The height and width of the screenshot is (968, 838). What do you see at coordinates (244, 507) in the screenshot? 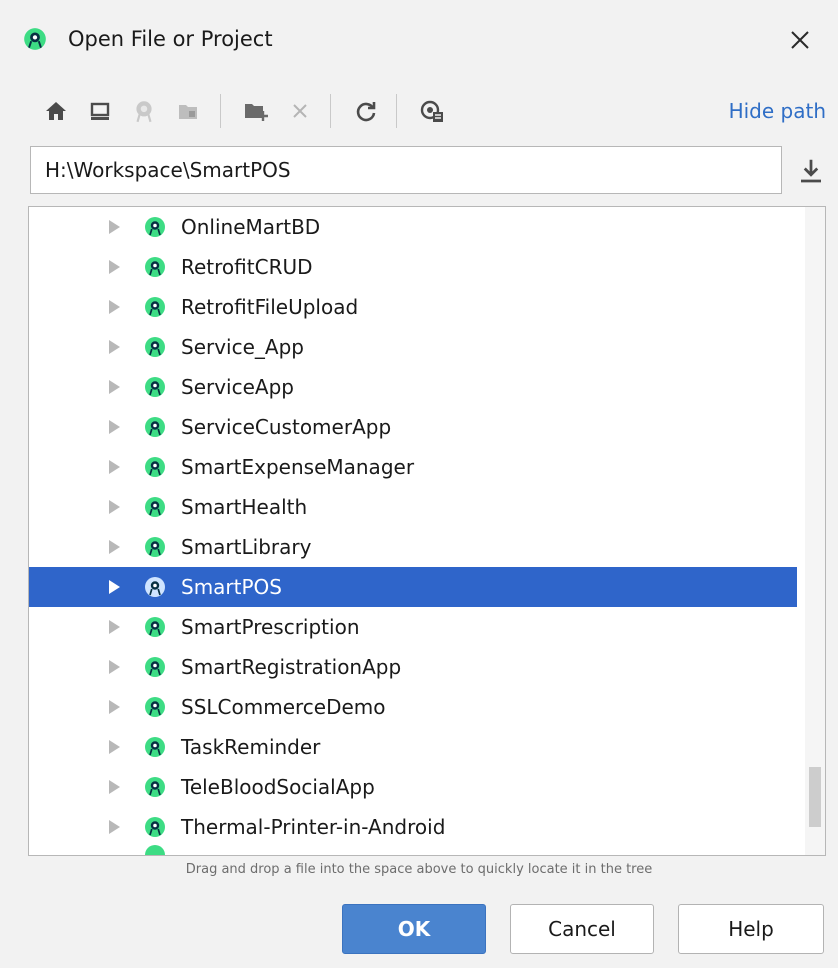
I see `tree-item-label: SmartHealth` at bounding box center [244, 507].